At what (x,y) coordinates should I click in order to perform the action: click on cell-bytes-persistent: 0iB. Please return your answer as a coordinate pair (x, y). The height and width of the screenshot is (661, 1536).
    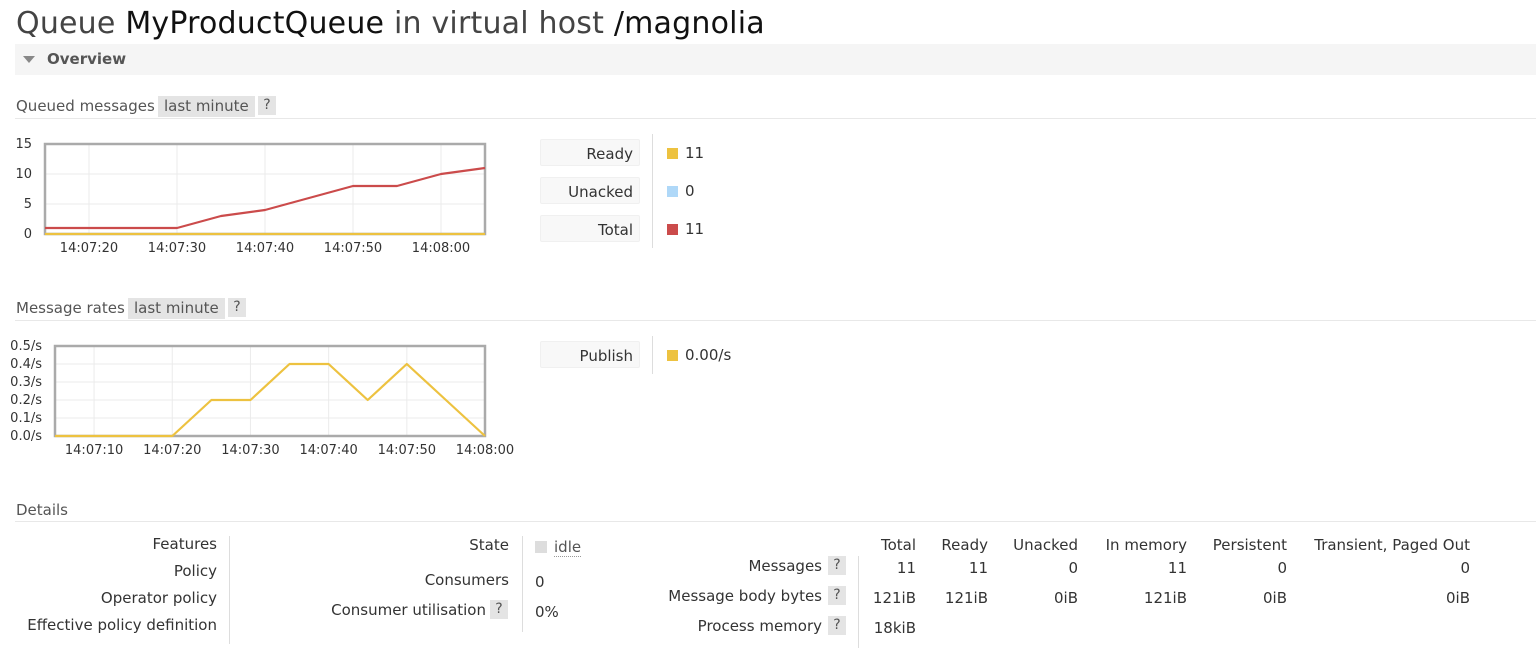
    Looking at the image, I should click on (1274, 598).